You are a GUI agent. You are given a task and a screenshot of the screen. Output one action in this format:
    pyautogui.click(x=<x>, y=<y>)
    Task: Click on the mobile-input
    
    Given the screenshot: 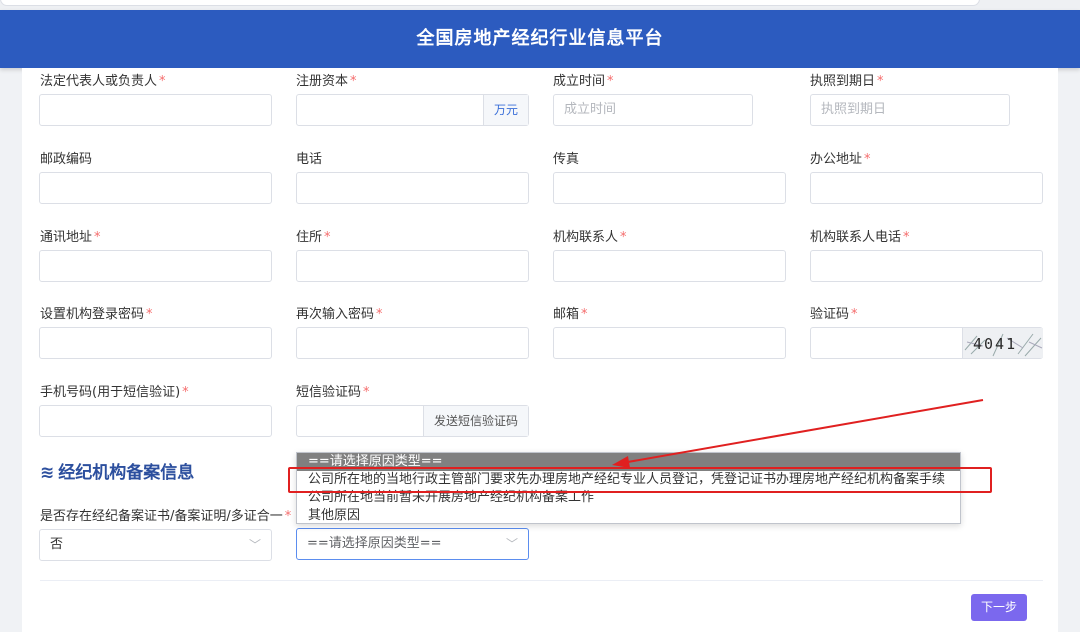 What is the action you would take?
    pyautogui.click(x=155, y=421)
    